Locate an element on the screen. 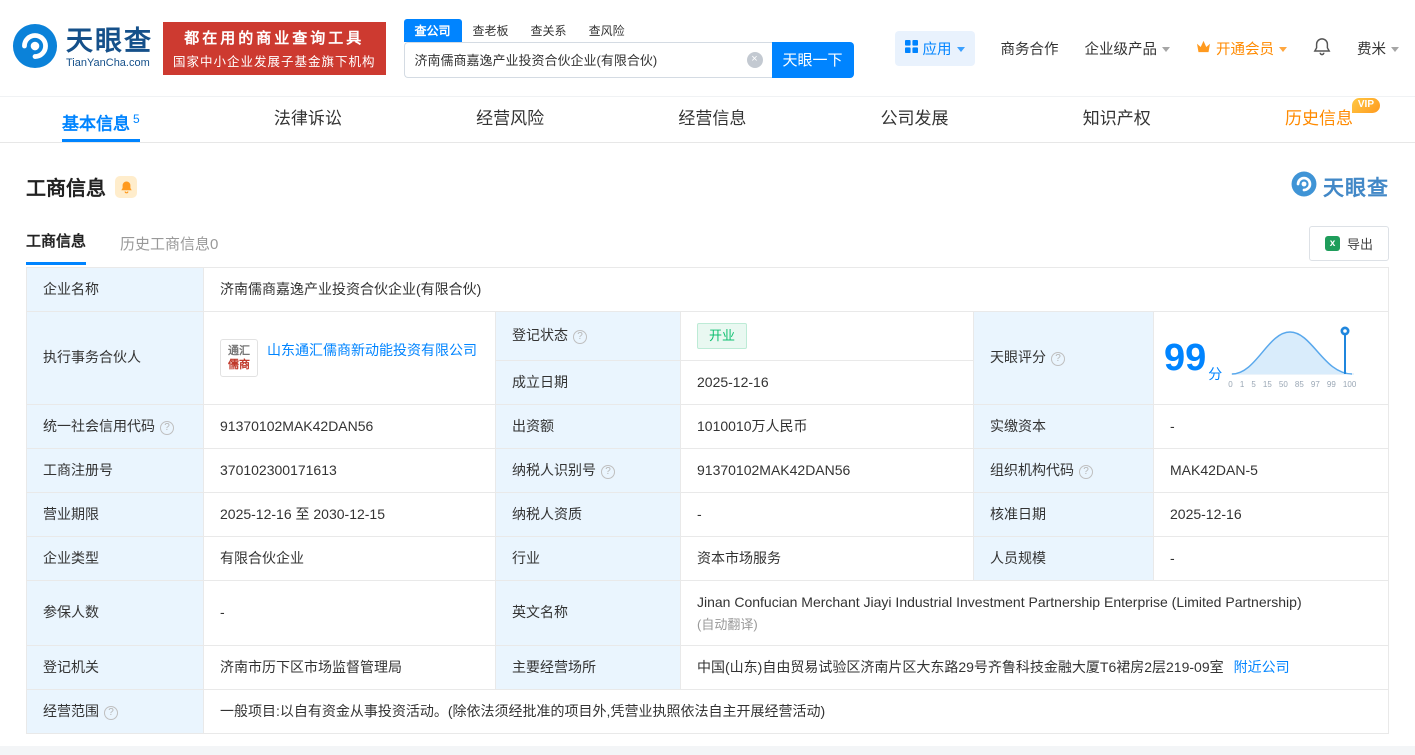  apps-menu-button: 应用 is located at coordinates (934, 48).